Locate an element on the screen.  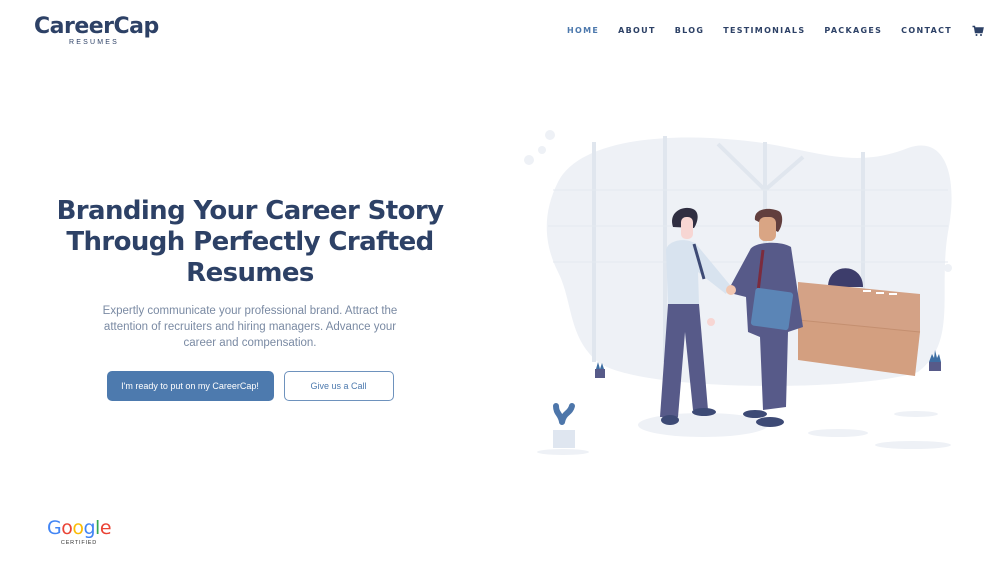
hero-title-line: Through Perfectly Crafted is located at coordinates (250, 242).